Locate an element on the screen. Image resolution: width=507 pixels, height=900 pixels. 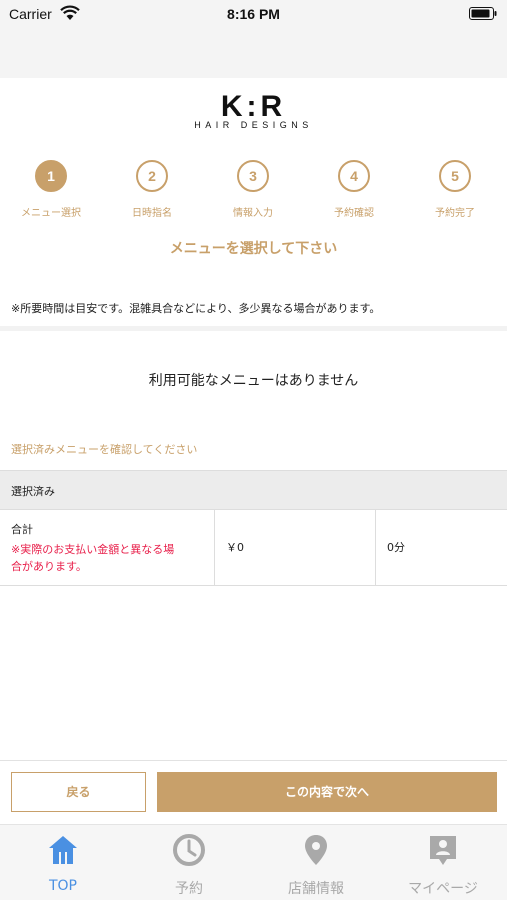
tab-label: 予約 is located at coordinates (189, 889).